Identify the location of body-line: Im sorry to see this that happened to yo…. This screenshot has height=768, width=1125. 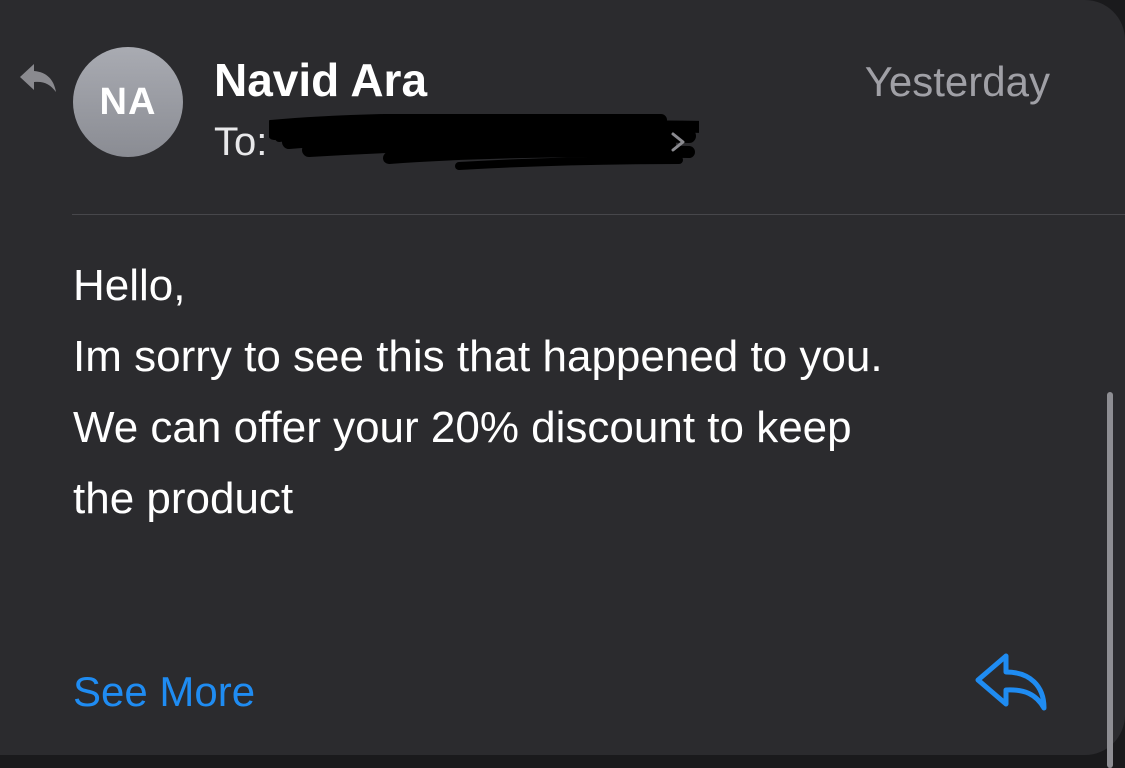
(478, 356).